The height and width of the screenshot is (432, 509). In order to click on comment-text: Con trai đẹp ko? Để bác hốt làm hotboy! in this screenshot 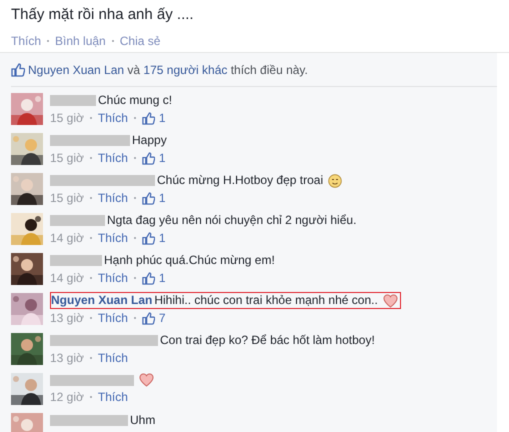, I will do `click(267, 340)`.